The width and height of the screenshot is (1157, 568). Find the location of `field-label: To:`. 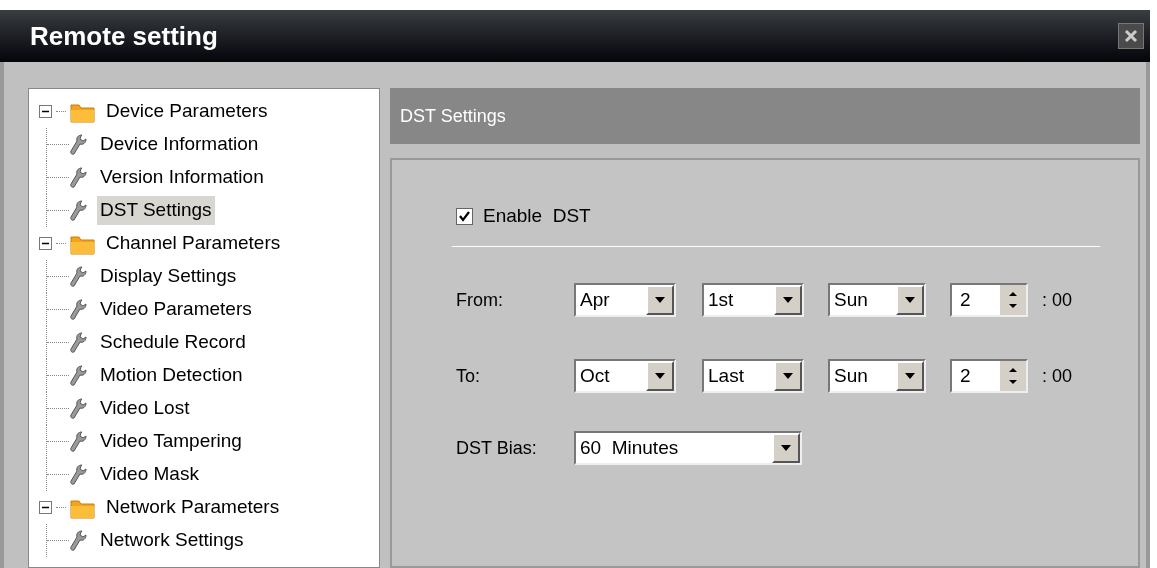

field-label: To: is located at coordinates (468, 376).